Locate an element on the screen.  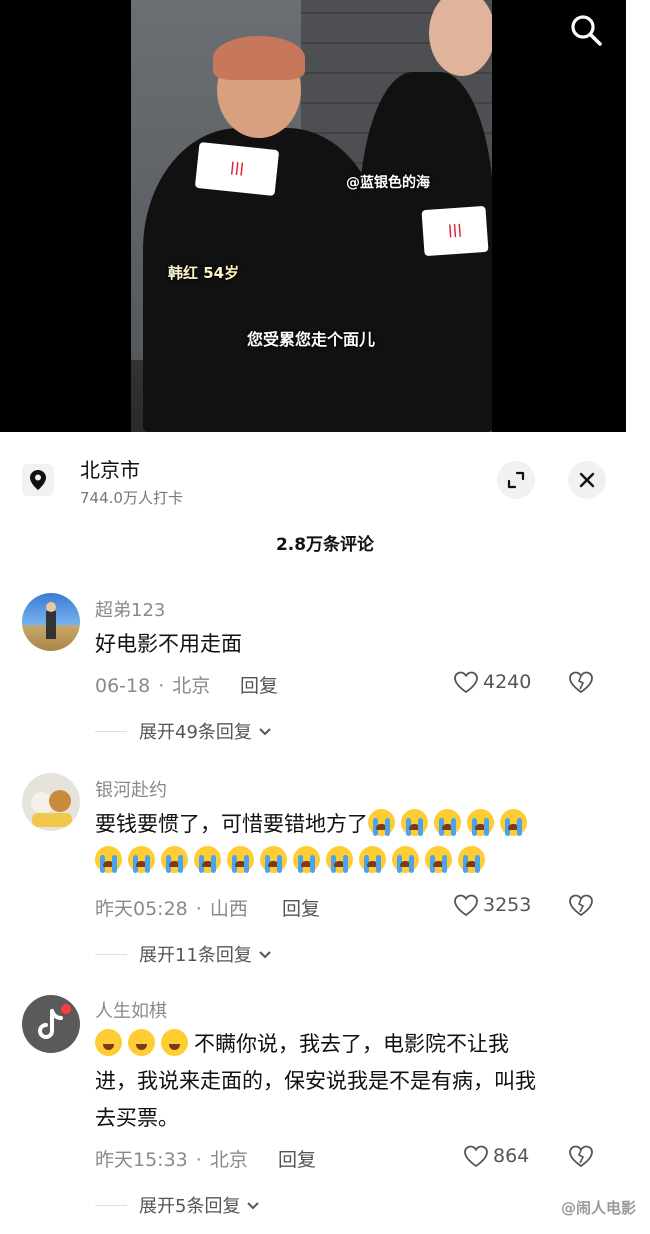
expand-replies-button: 展开49条回复 is located at coordinates (184, 731).